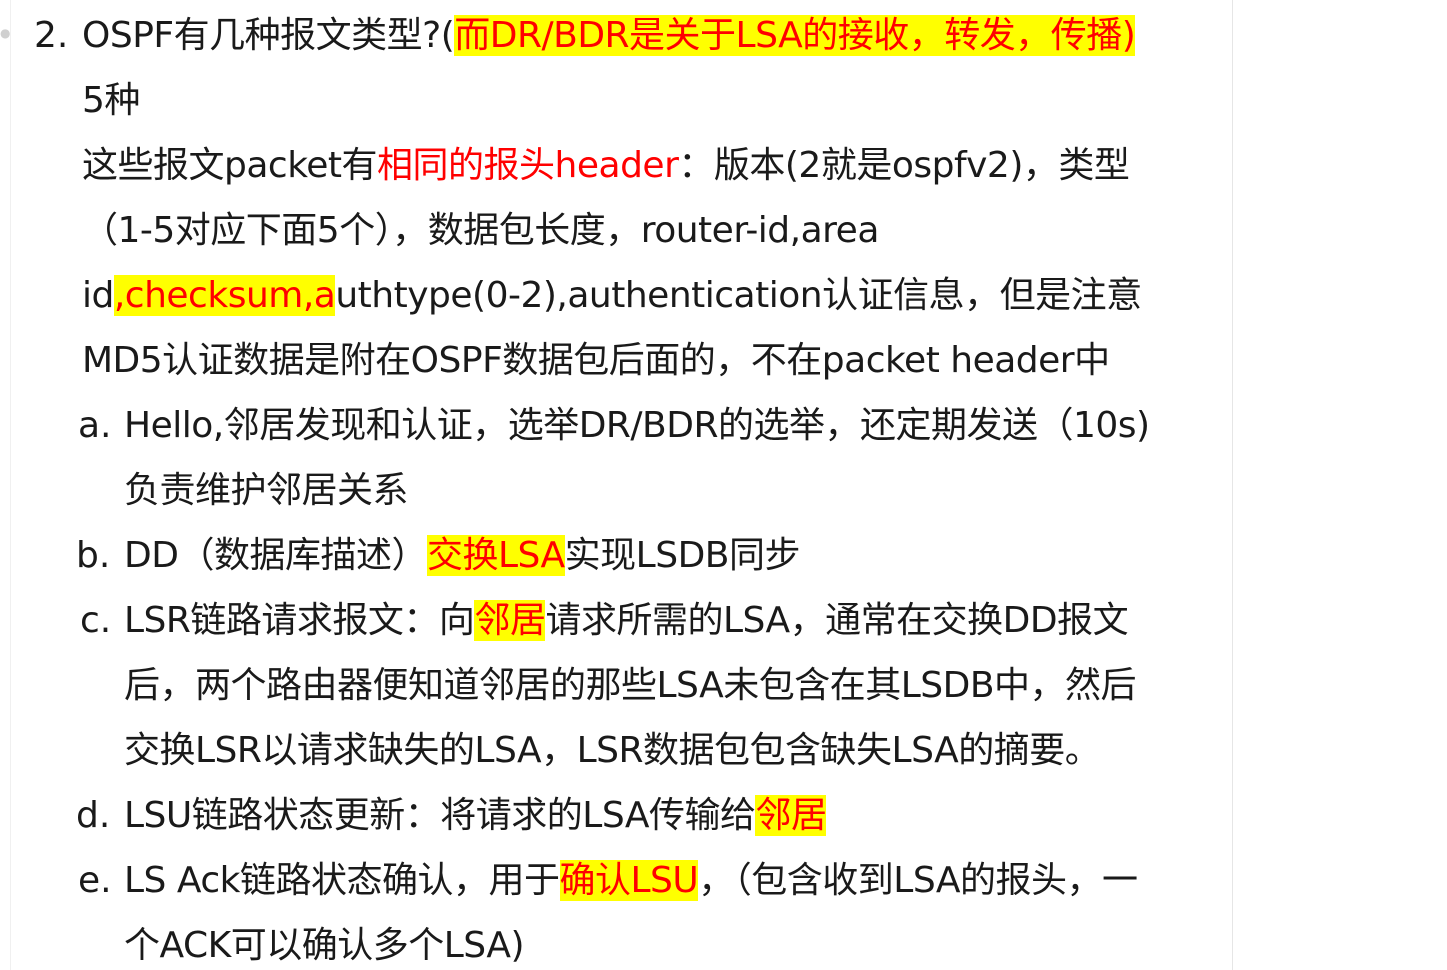 The height and width of the screenshot is (970, 1447). Describe the element at coordinates (111, 100) in the screenshot. I see `paragraph-count: 5种` at that location.